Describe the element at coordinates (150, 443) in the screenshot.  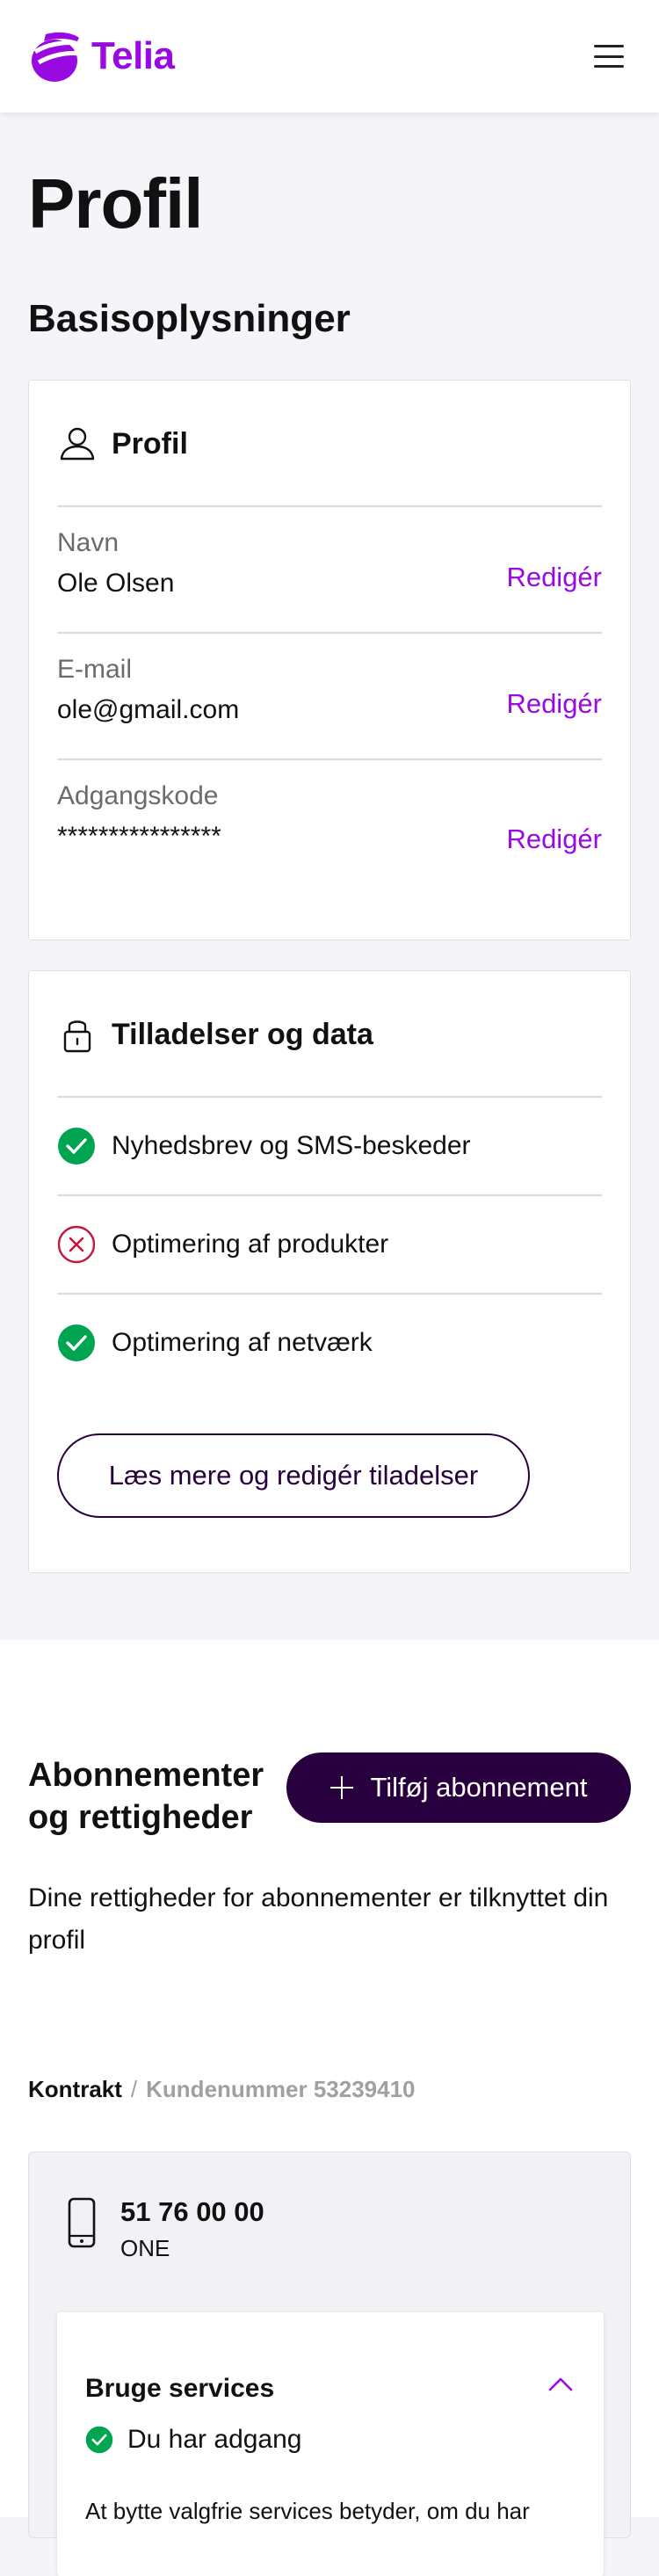
I see `profile-card-title: Profil` at that location.